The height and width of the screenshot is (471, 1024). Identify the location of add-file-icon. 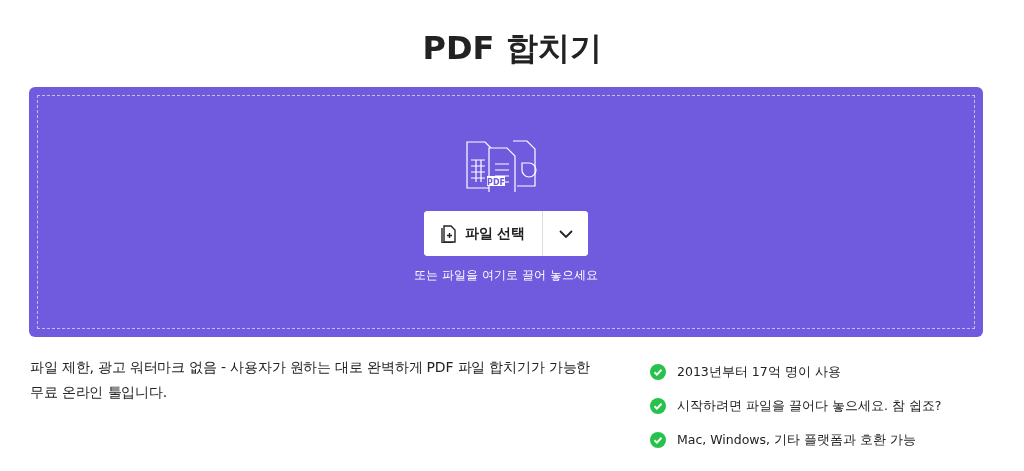
(448, 233).